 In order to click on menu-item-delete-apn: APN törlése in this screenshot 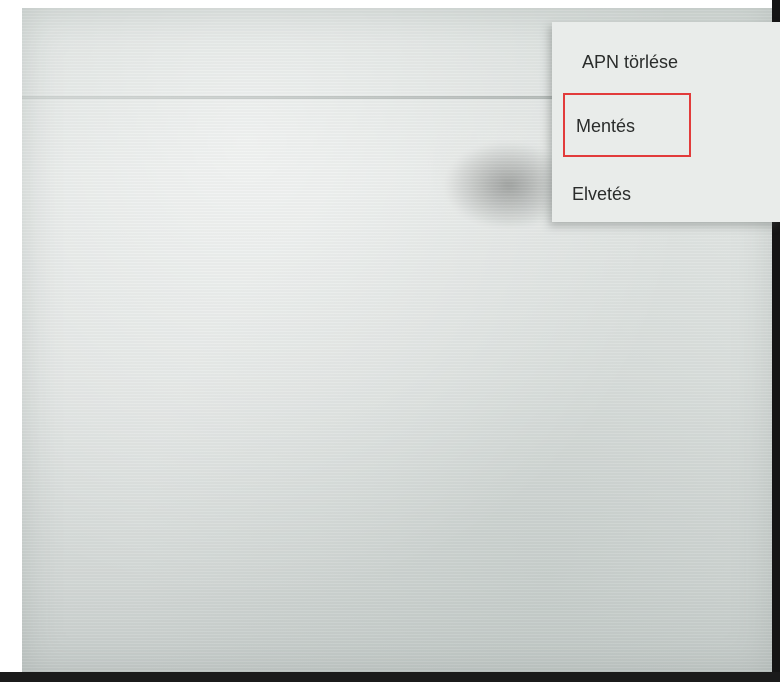, I will do `click(666, 62)`.